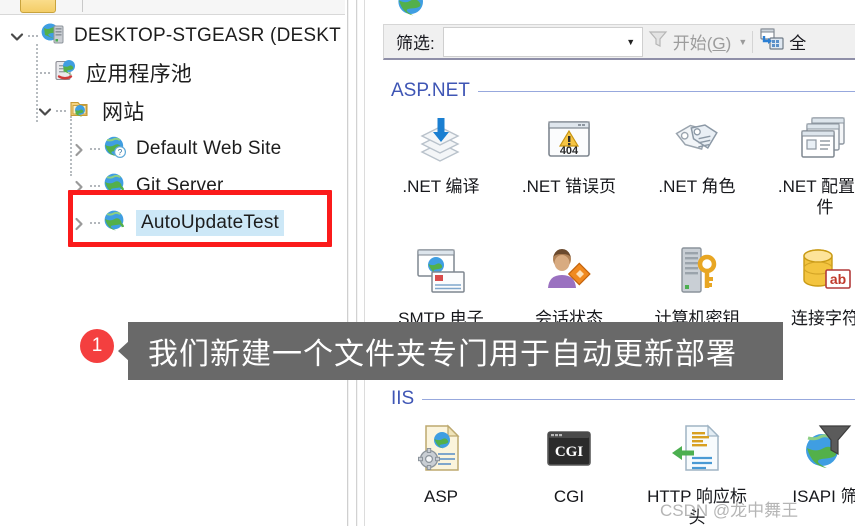 This screenshot has height=526, width=855. I want to click on feature-item-cgi: CGI CGI, so click(569, 472).